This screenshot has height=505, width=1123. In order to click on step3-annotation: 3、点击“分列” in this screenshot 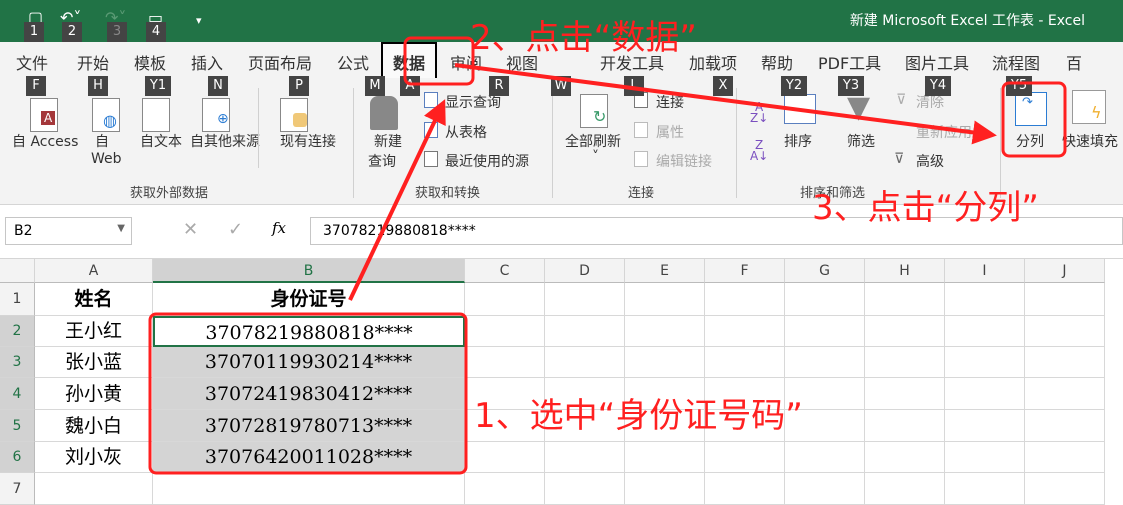, I will do `click(925, 208)`.